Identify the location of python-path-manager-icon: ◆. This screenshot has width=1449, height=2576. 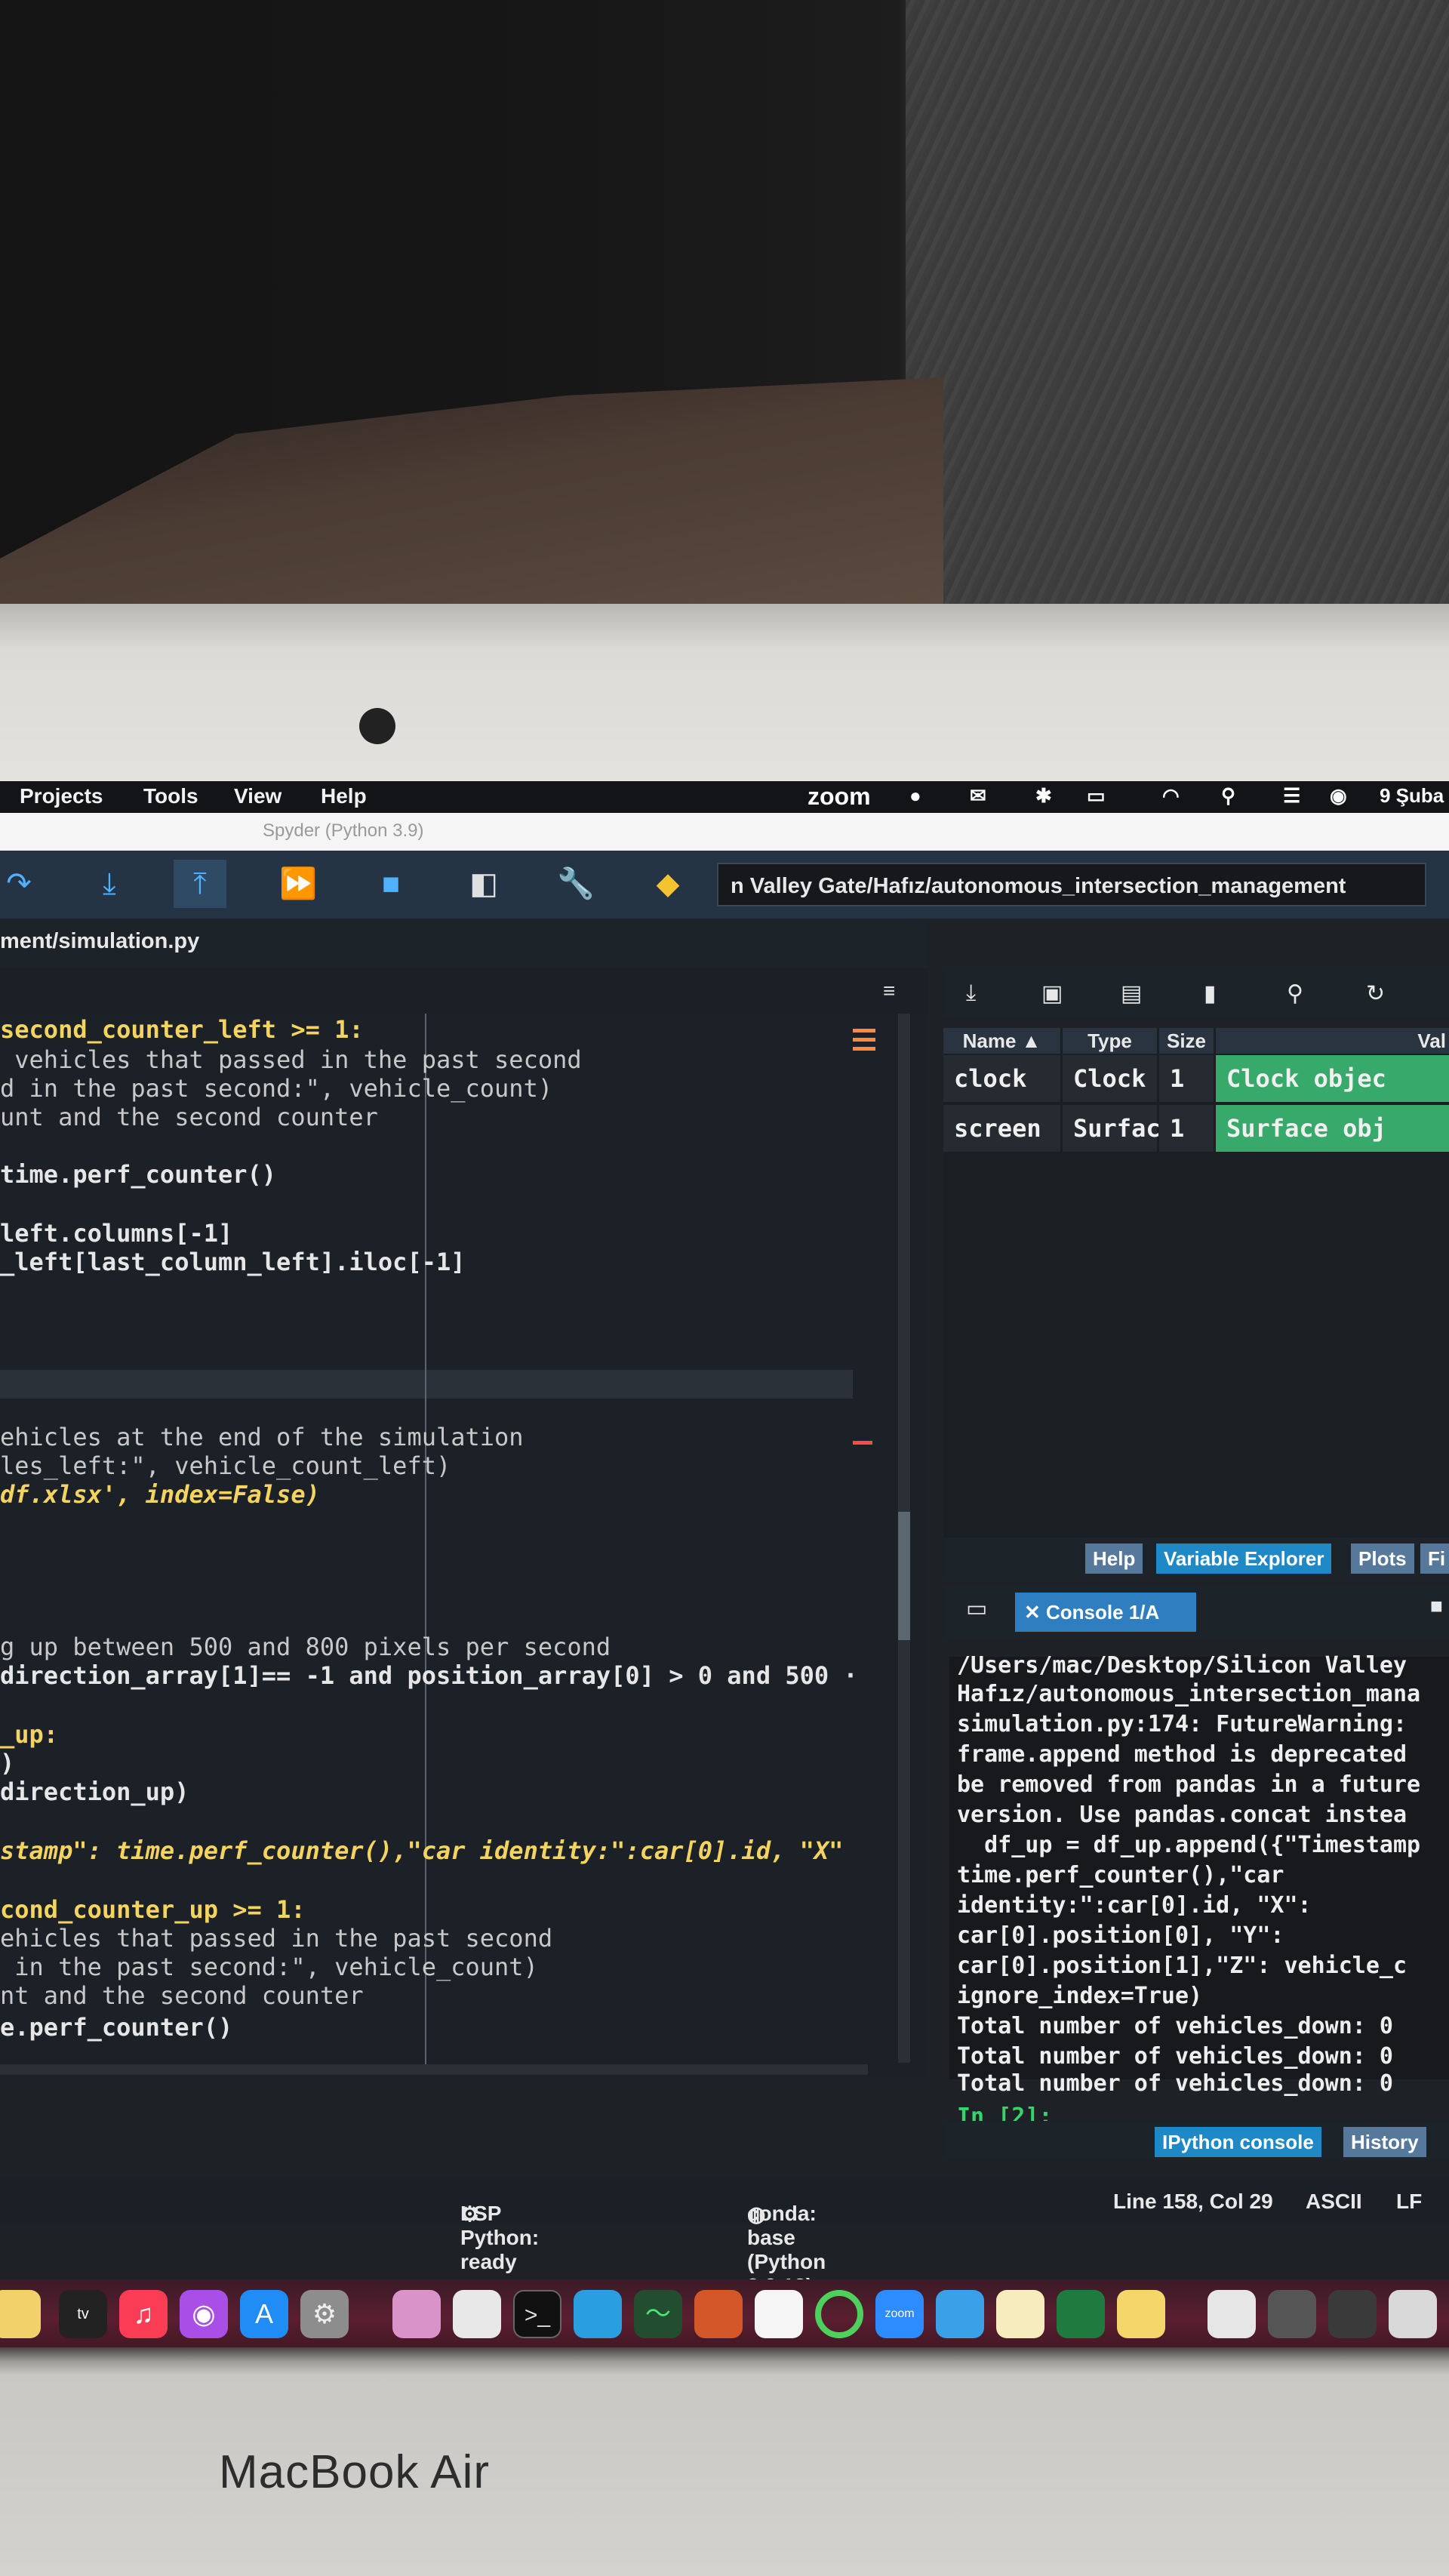
(667, 884).